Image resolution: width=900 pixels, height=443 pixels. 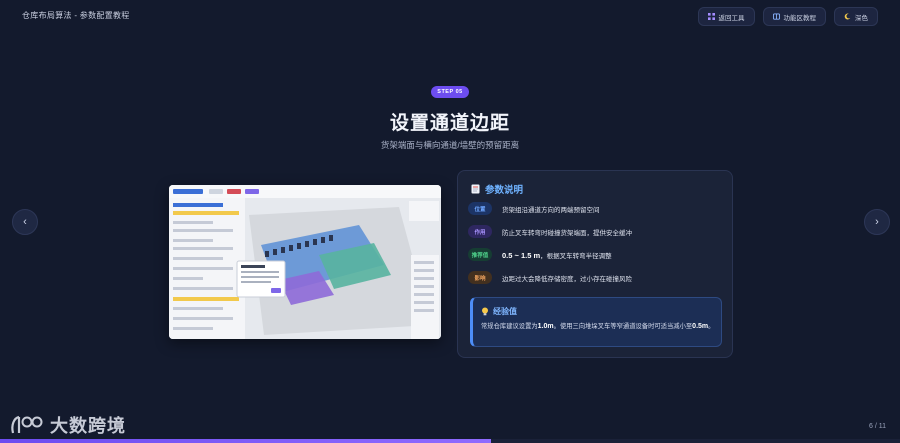 I want to click on tip-text-part-3: 。, so click(x=711, y=326).